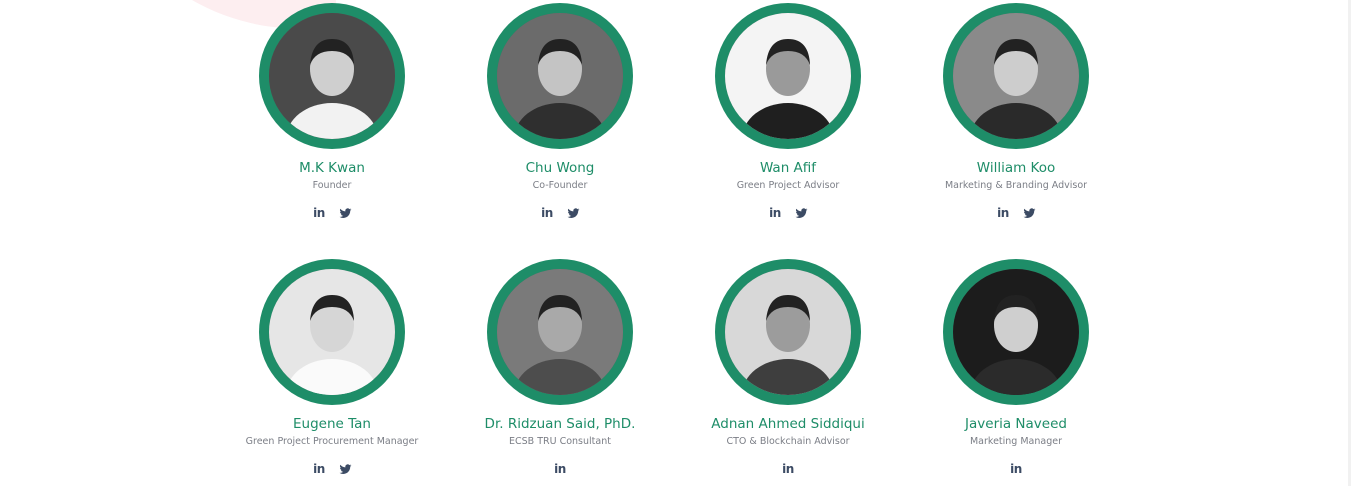  What do you see at coordinates (788, 441) in the screenshot?
I see `member-role: CTO & Blockchain Advisor` at bounding box center [788, 441].